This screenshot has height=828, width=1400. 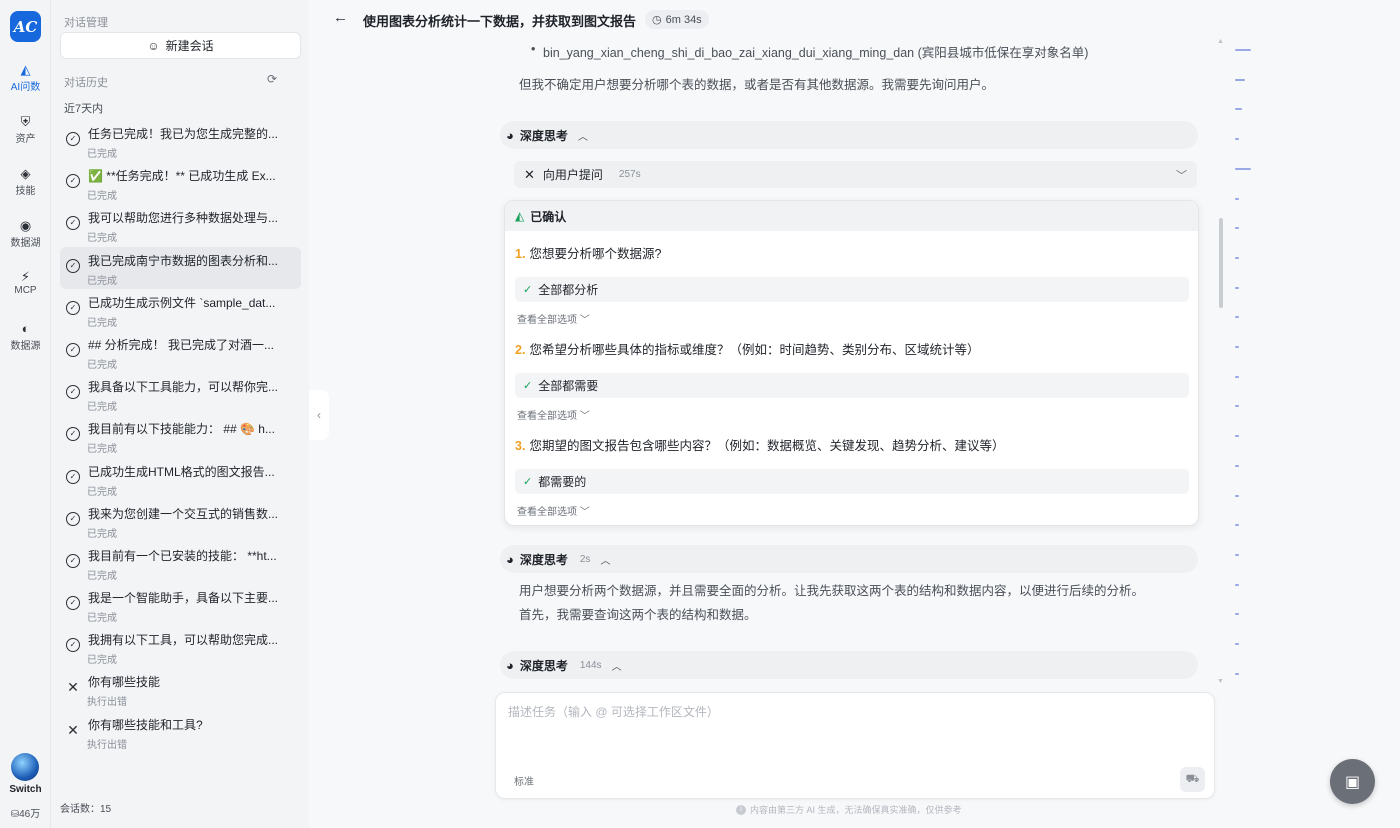 I want to click on chevron-left-icon: ‹, so click(x=319, y=415).